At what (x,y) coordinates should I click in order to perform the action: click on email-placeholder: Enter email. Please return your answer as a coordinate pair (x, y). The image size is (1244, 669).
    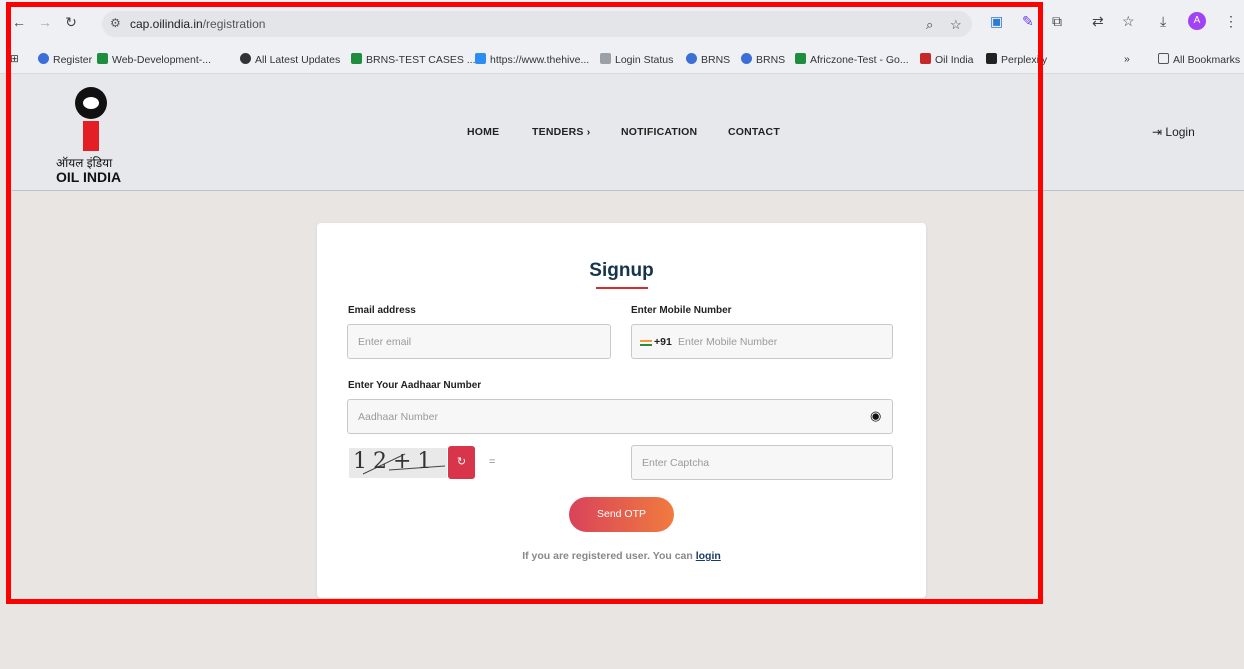
    Looking at the image, I should click on (385, 342).